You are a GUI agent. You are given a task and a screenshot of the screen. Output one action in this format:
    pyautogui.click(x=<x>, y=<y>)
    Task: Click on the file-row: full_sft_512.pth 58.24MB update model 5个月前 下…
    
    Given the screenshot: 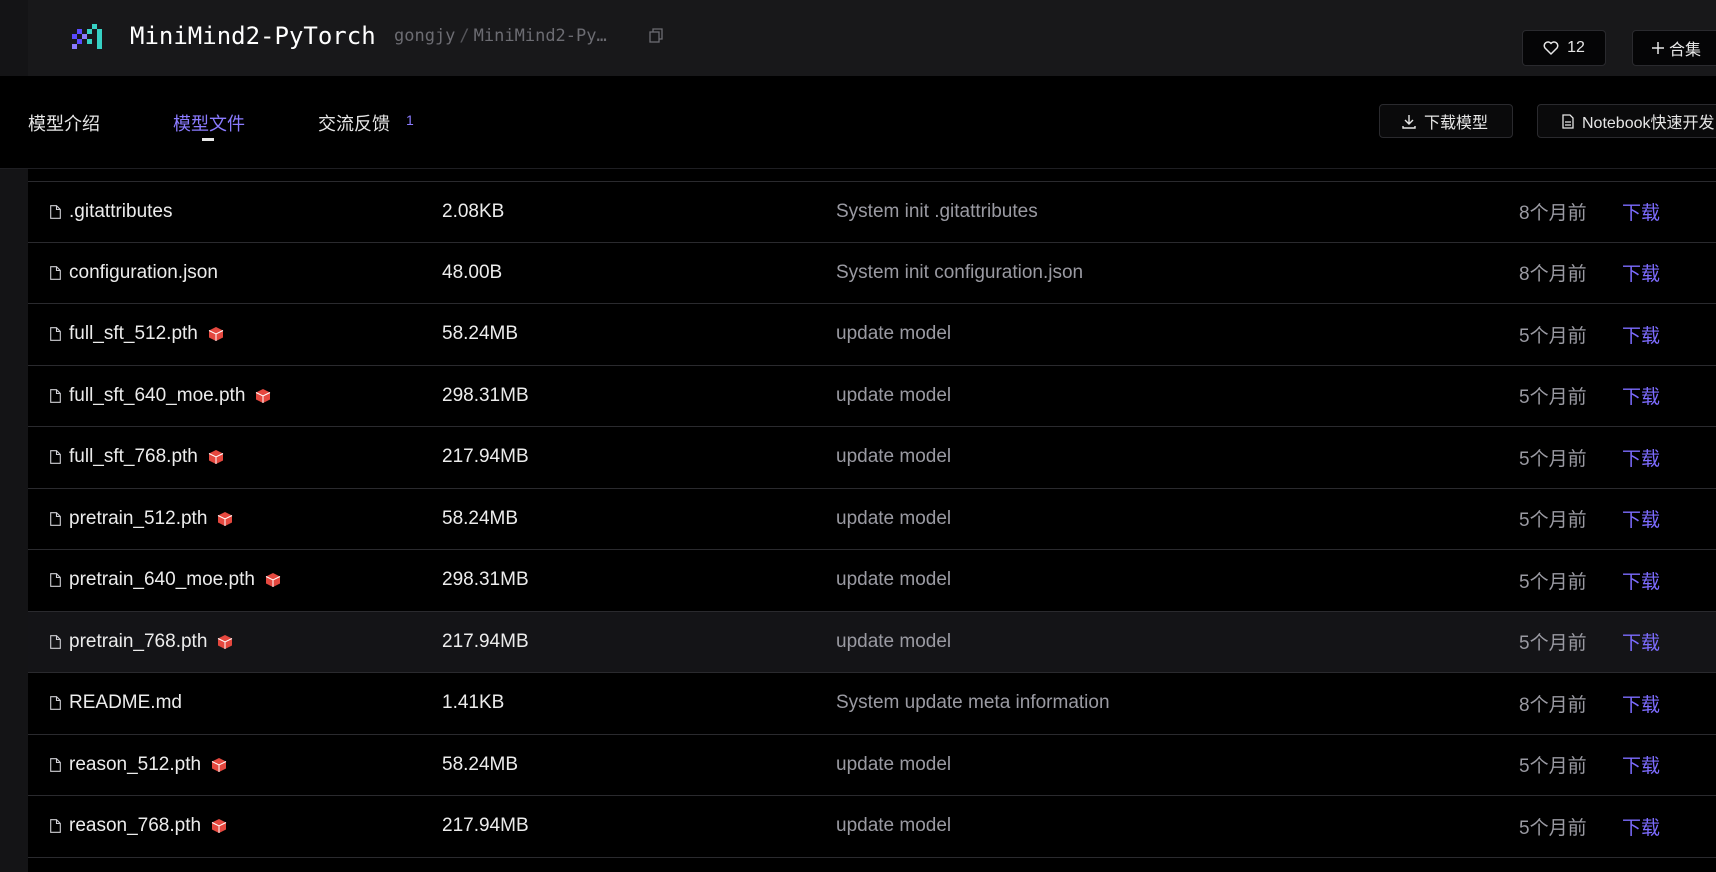 What is the action you would take?
    pyautogui.click(x=872, y=335)
    